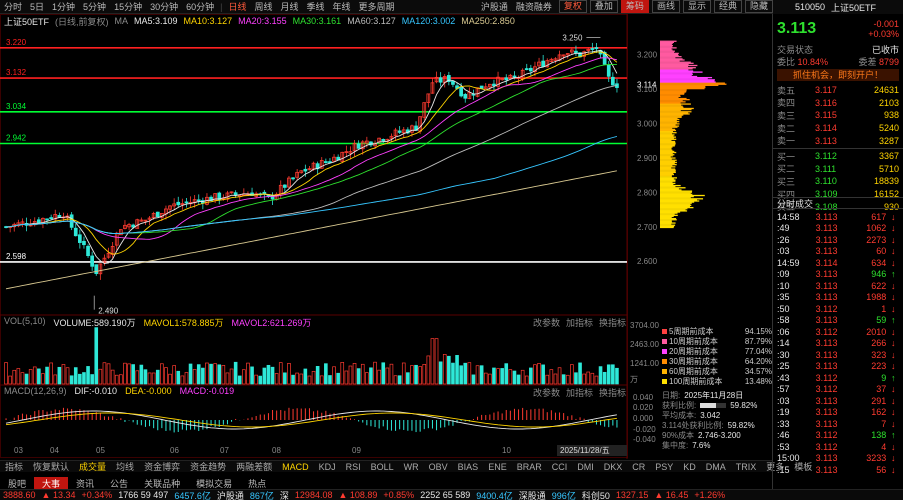  What do you see at coordinates (664, 467) in the screenshot?
I see `indicator-tab-20: PSY` at bounding box center [664, 467].